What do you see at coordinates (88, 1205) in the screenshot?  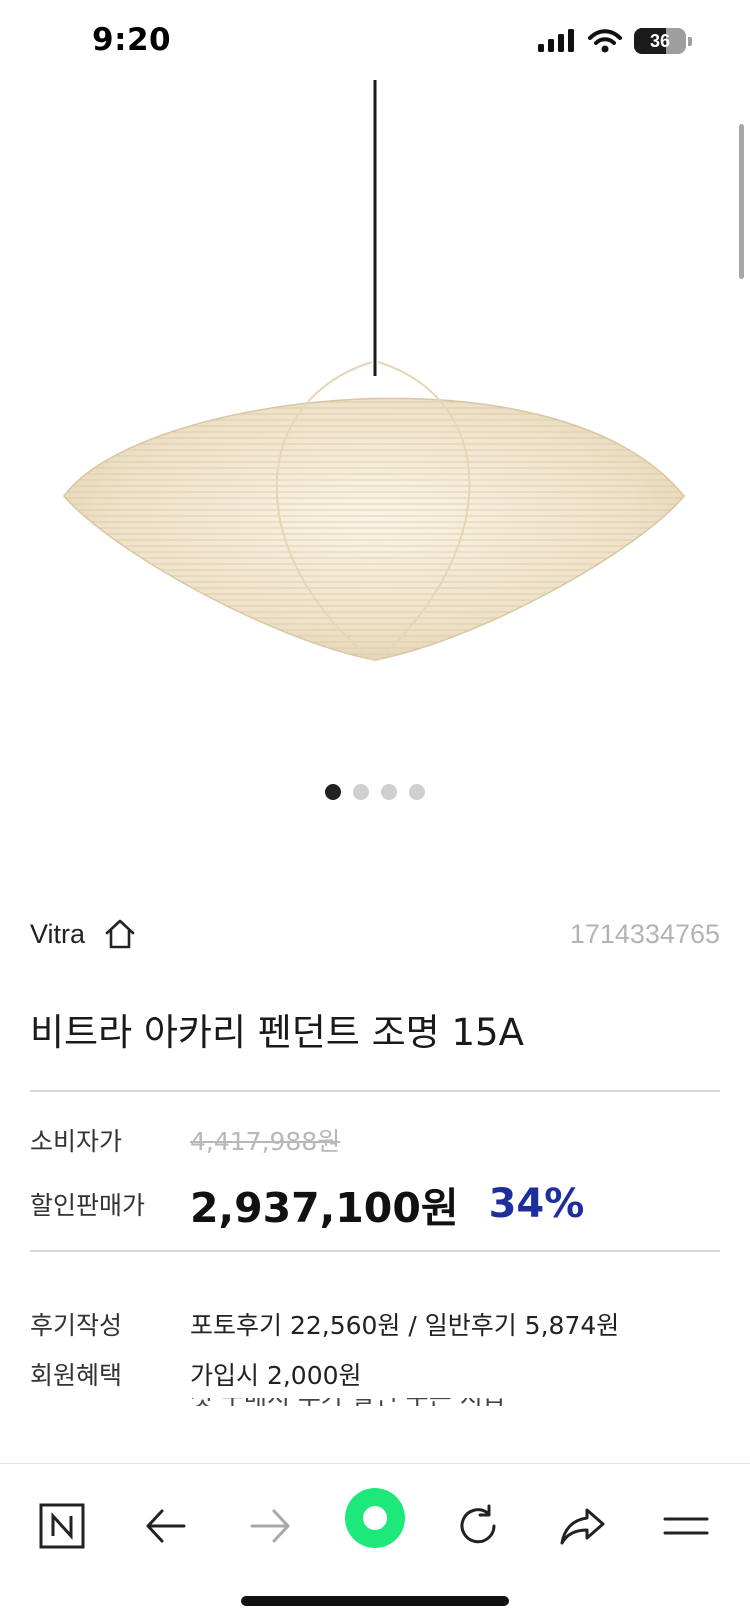 I see `sale-price-label: 할인판매가` at bounding box center [88, 1205].